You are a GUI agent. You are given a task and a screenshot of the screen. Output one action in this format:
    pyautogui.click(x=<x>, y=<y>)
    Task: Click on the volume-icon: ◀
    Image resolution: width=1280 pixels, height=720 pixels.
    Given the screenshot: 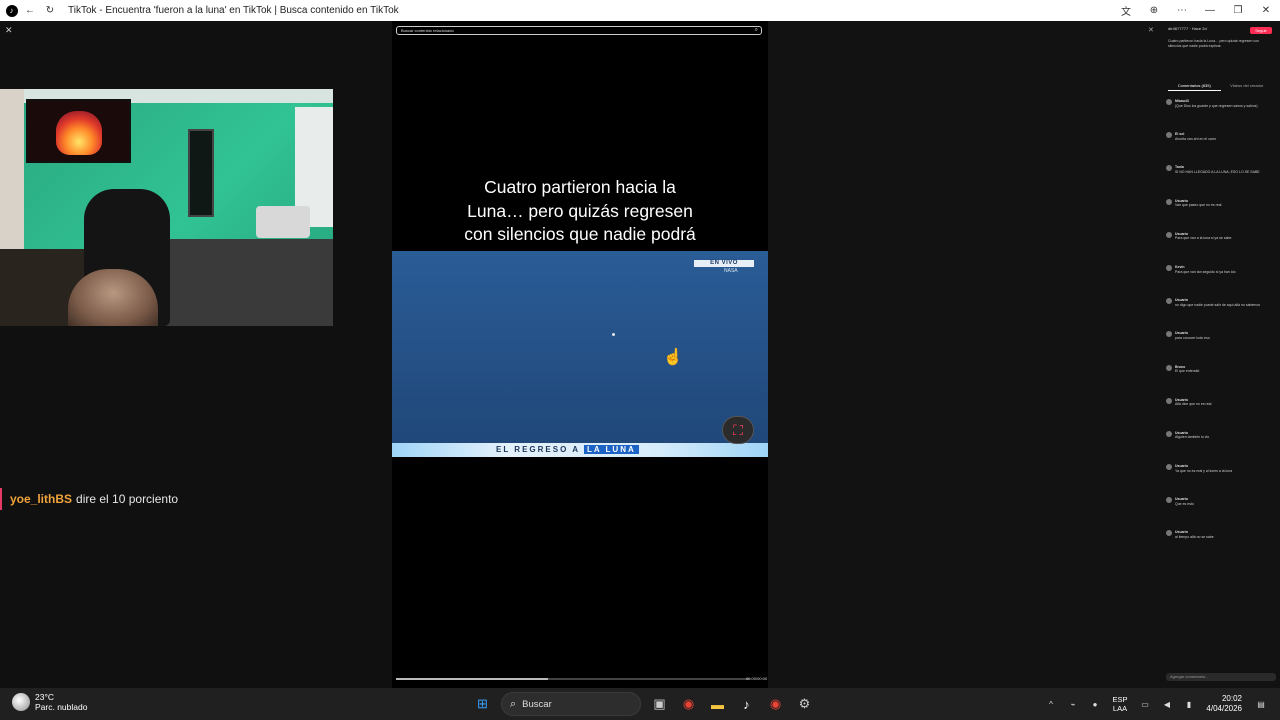 What is the action you would take?
    pyautogui.click(x=1167, y=704)
    